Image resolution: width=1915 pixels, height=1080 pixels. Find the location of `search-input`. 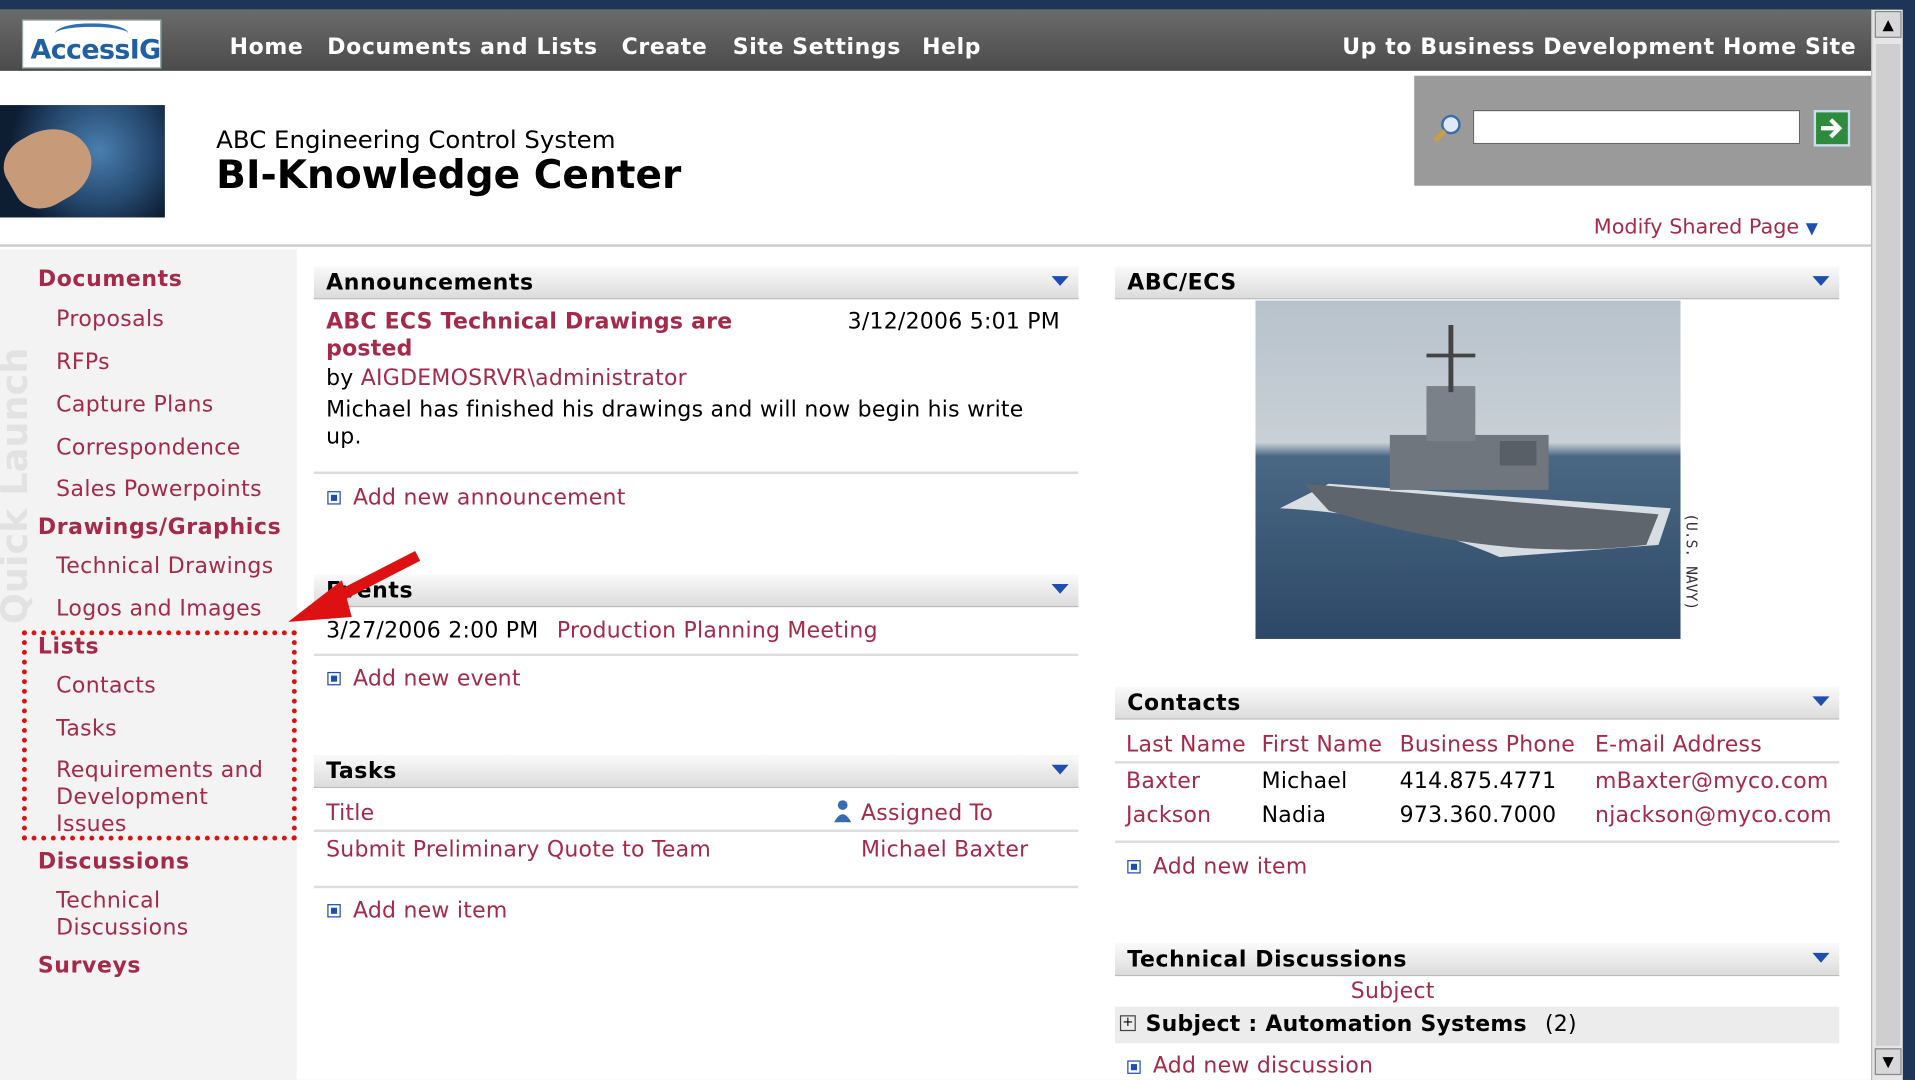

search-input is located at coordinates (1636, 127).